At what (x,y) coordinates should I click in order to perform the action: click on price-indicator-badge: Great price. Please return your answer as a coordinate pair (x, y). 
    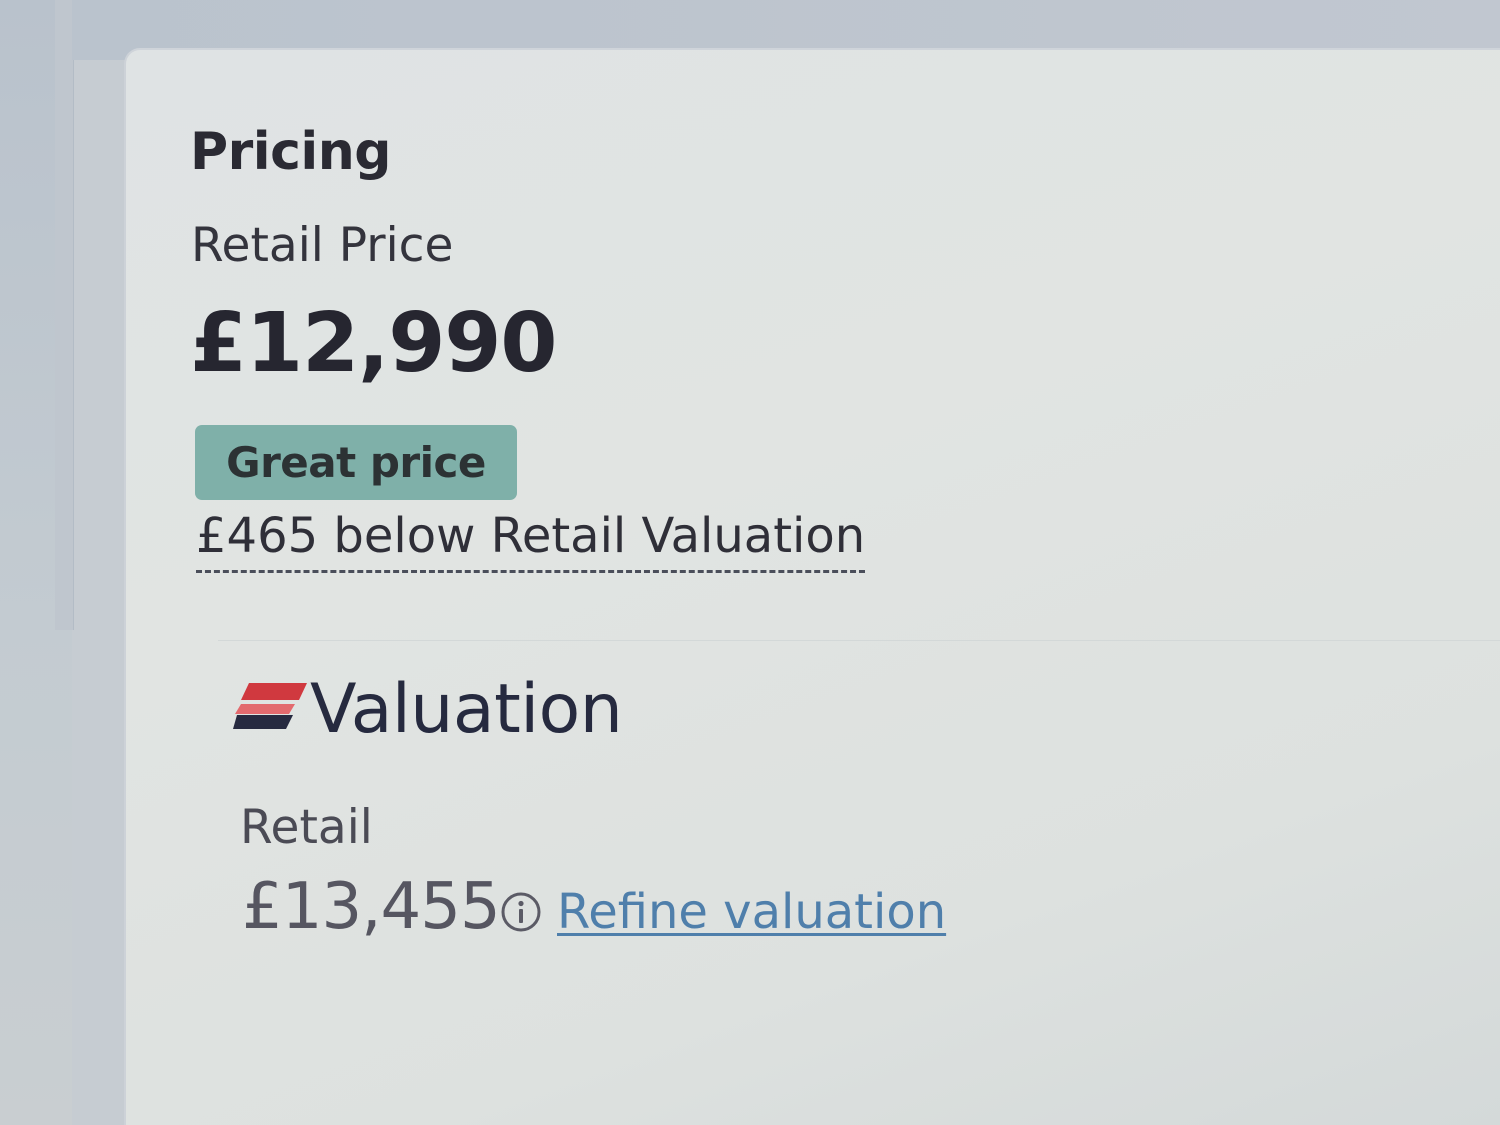
    Looking at the image, I should click on (356, 462).